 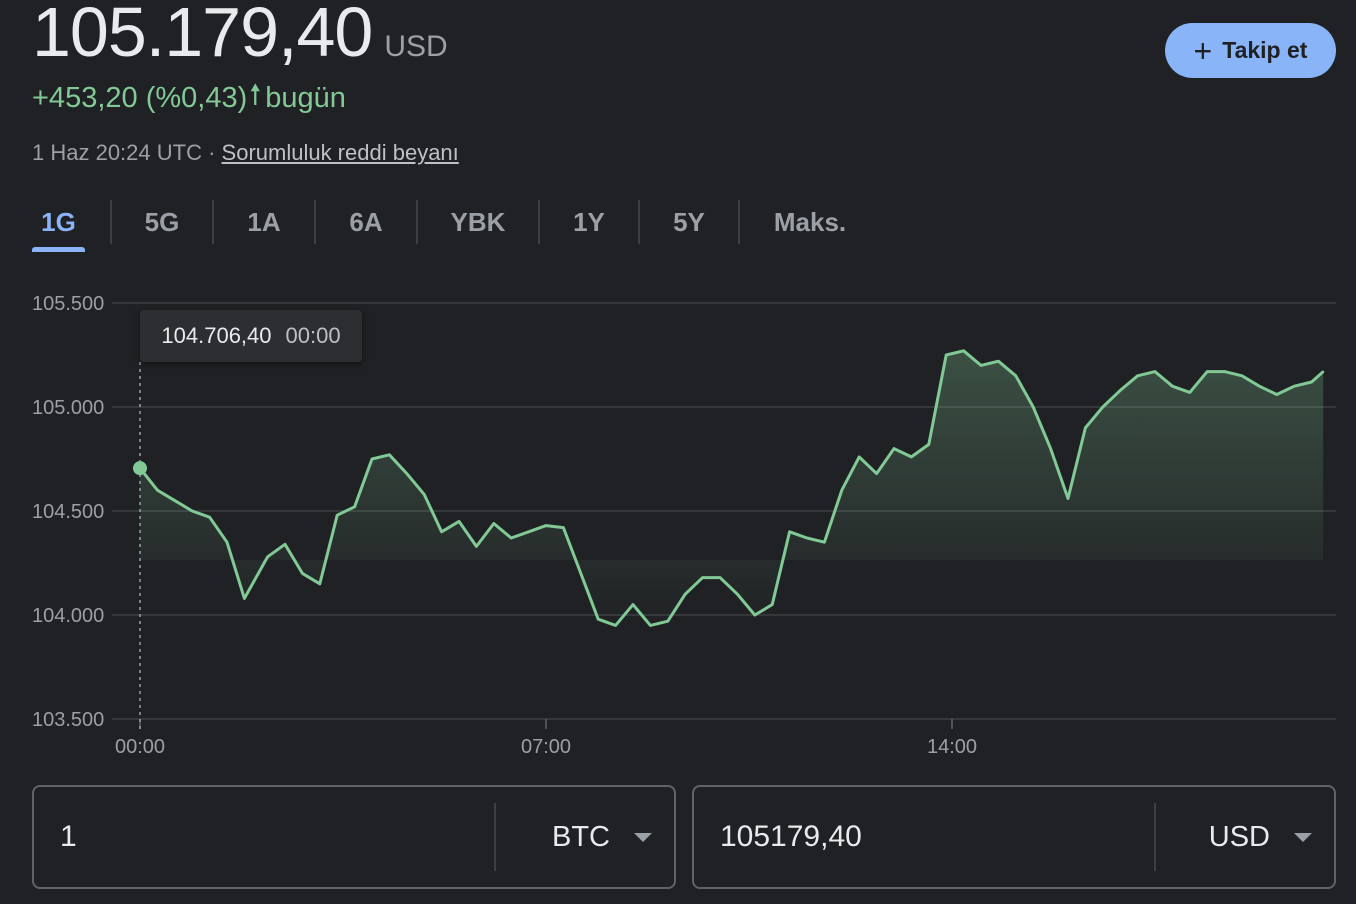 I want to click on tab-1g: 1G, so click(x=58, y=223).